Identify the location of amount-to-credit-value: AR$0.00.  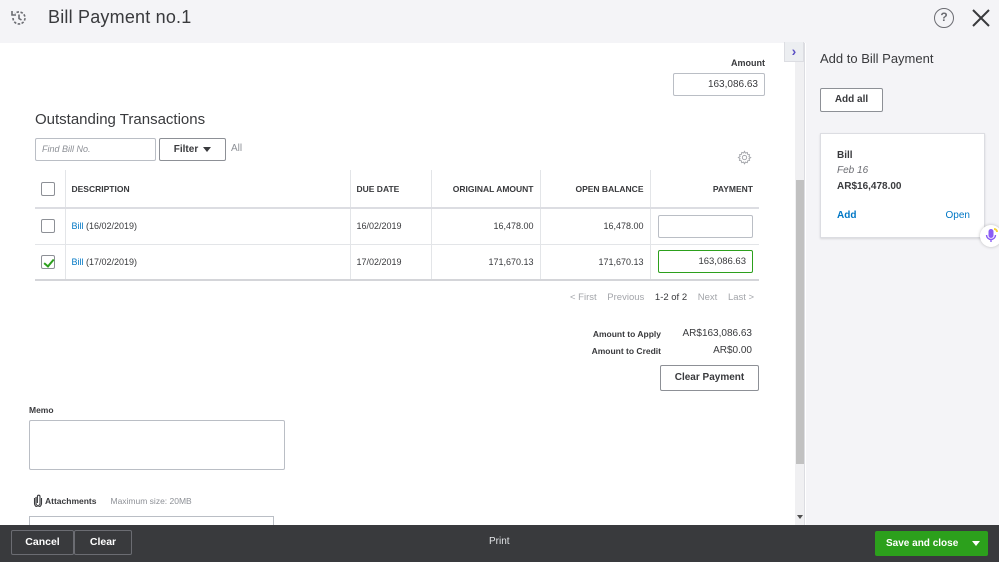
(732, 350).